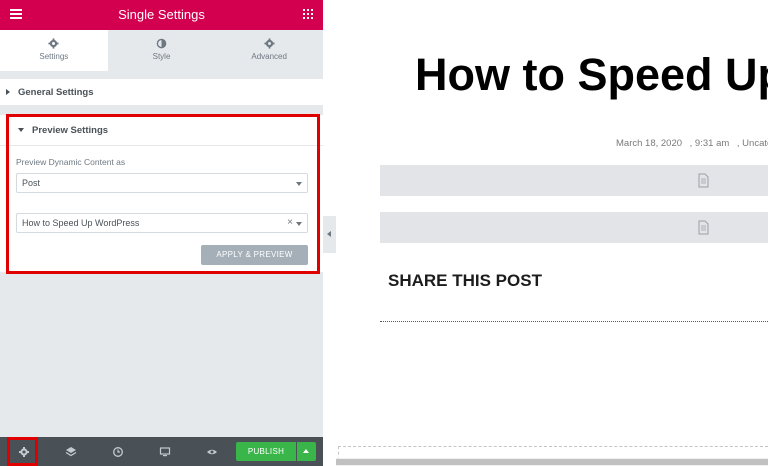  What do you see at coordinates (162, 43) in the screenshot?
I see `half-circle-icon` at bounding box center [162, 43].